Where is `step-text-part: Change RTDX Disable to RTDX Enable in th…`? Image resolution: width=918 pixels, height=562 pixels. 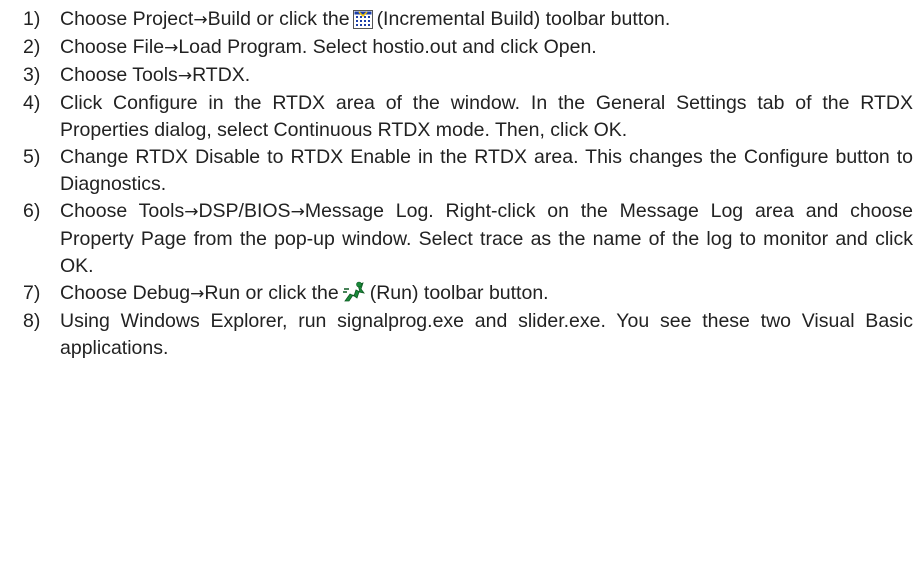
step-text-part: Change RTDX Disable to RTDX Enable in th… is located at coordinates (486, 170).